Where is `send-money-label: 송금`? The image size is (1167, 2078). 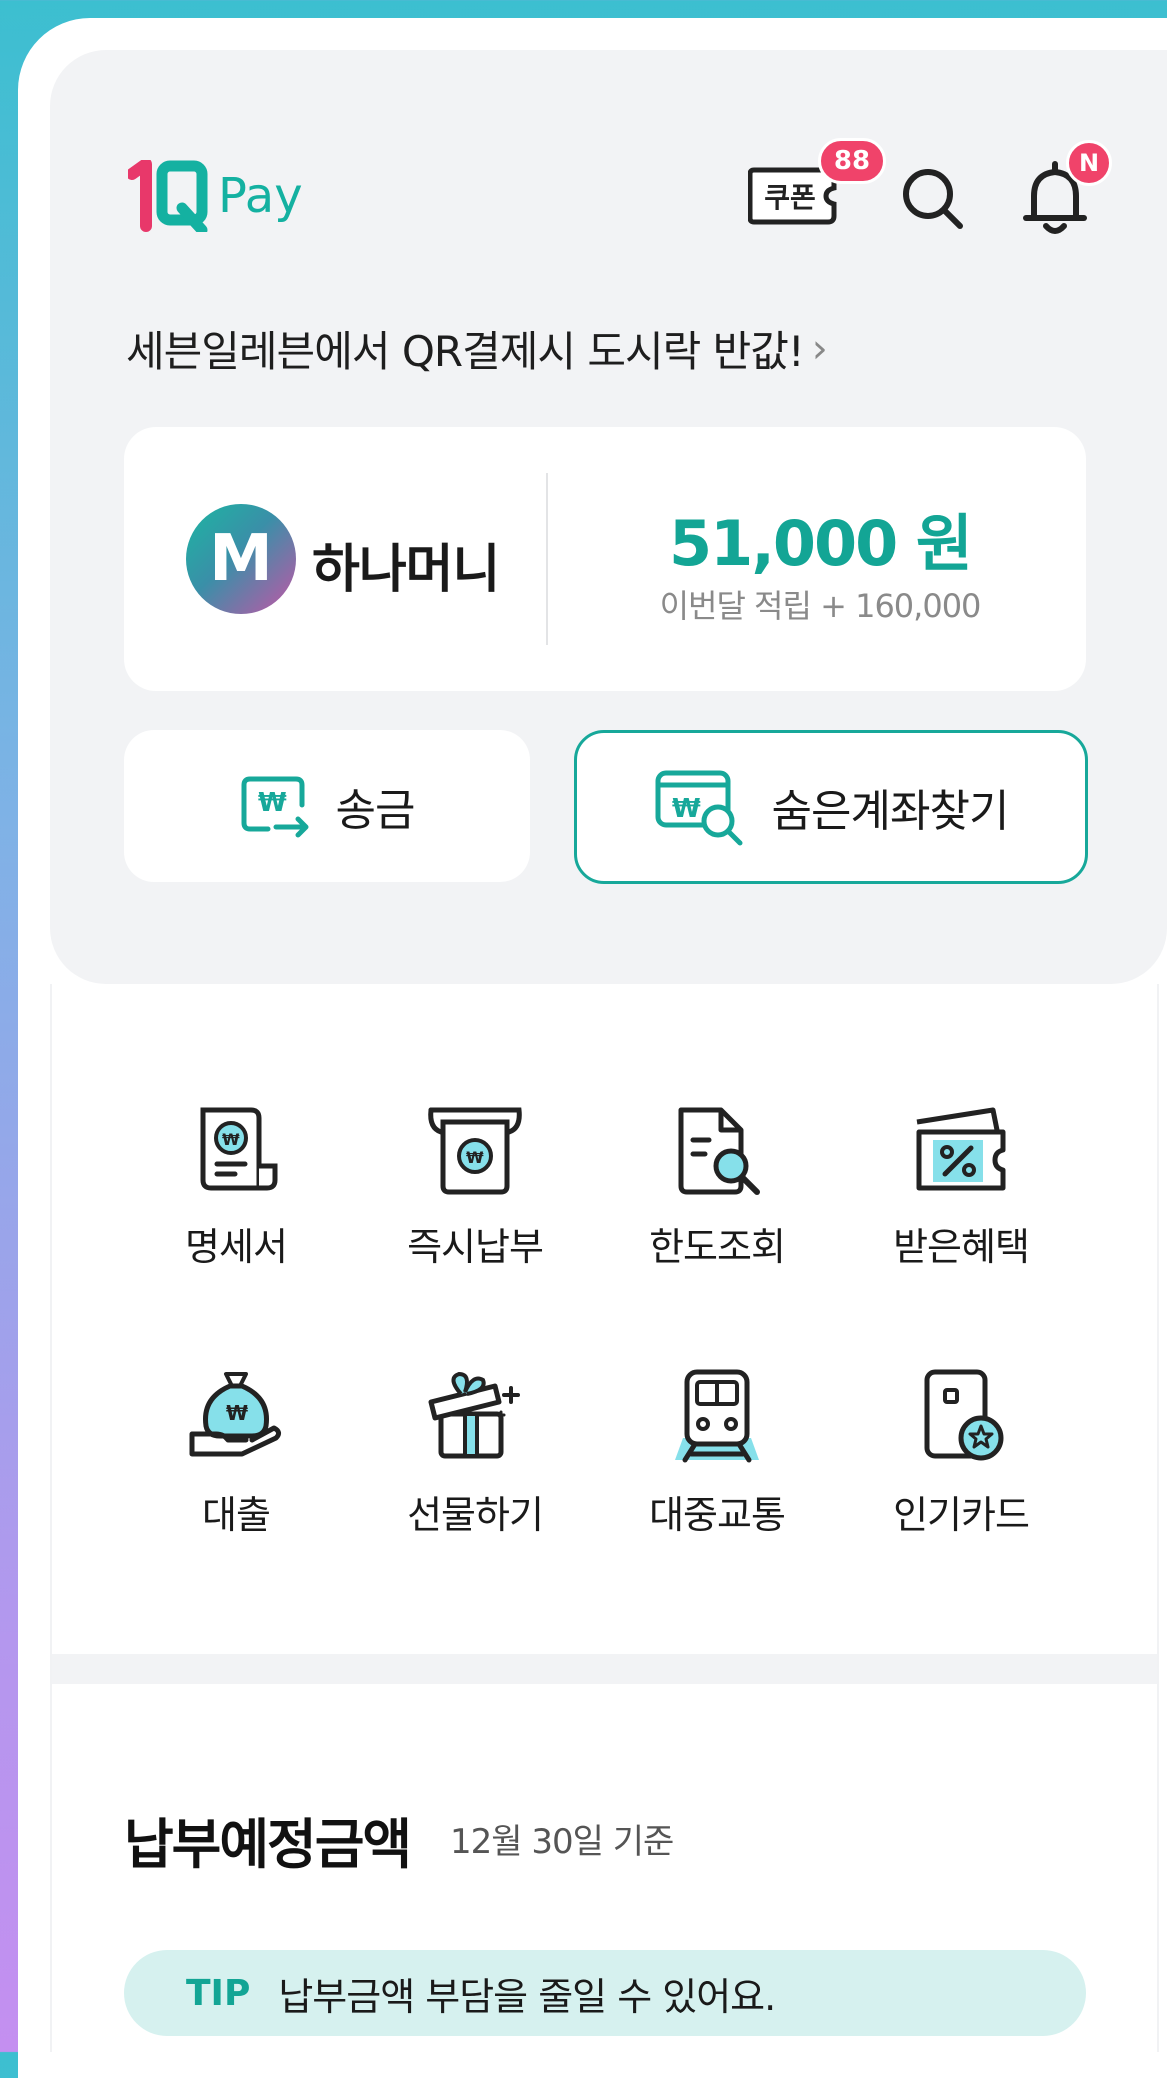
send-money-label: 송금 is located at coordinates (375, 810).